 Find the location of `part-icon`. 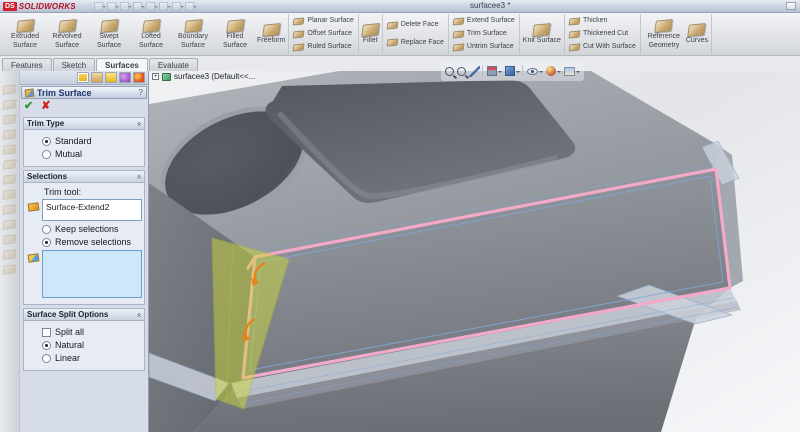

part-icon is located at coordinates (166, 76).